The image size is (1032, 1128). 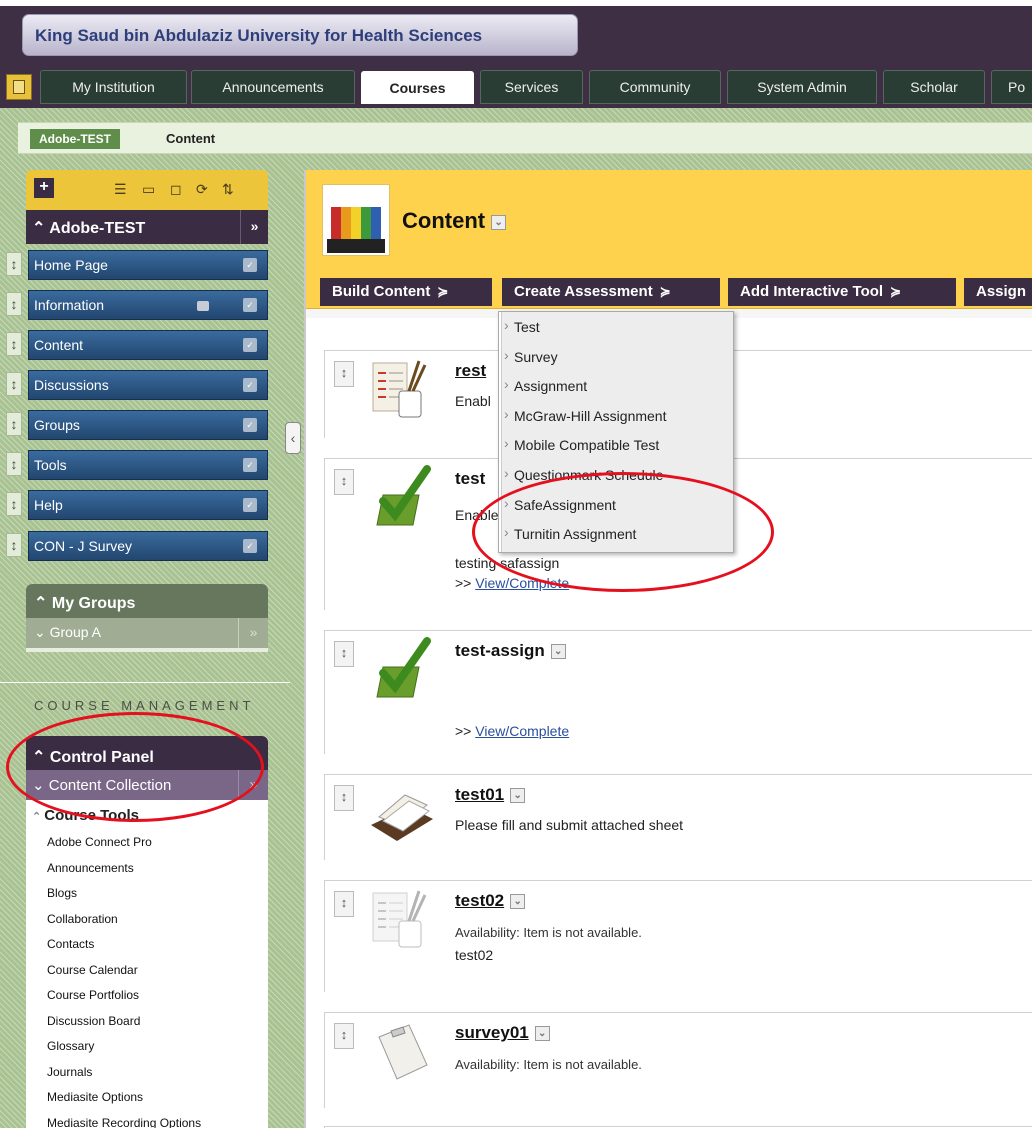 I want to click on window-icon: ◻, so click(x=176, y=189).